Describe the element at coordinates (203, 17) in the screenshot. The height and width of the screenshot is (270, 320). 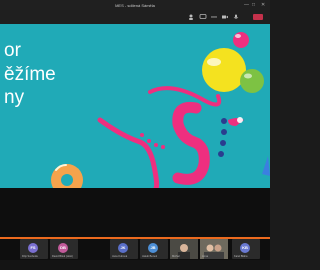
I see `chat-icon` at that location.